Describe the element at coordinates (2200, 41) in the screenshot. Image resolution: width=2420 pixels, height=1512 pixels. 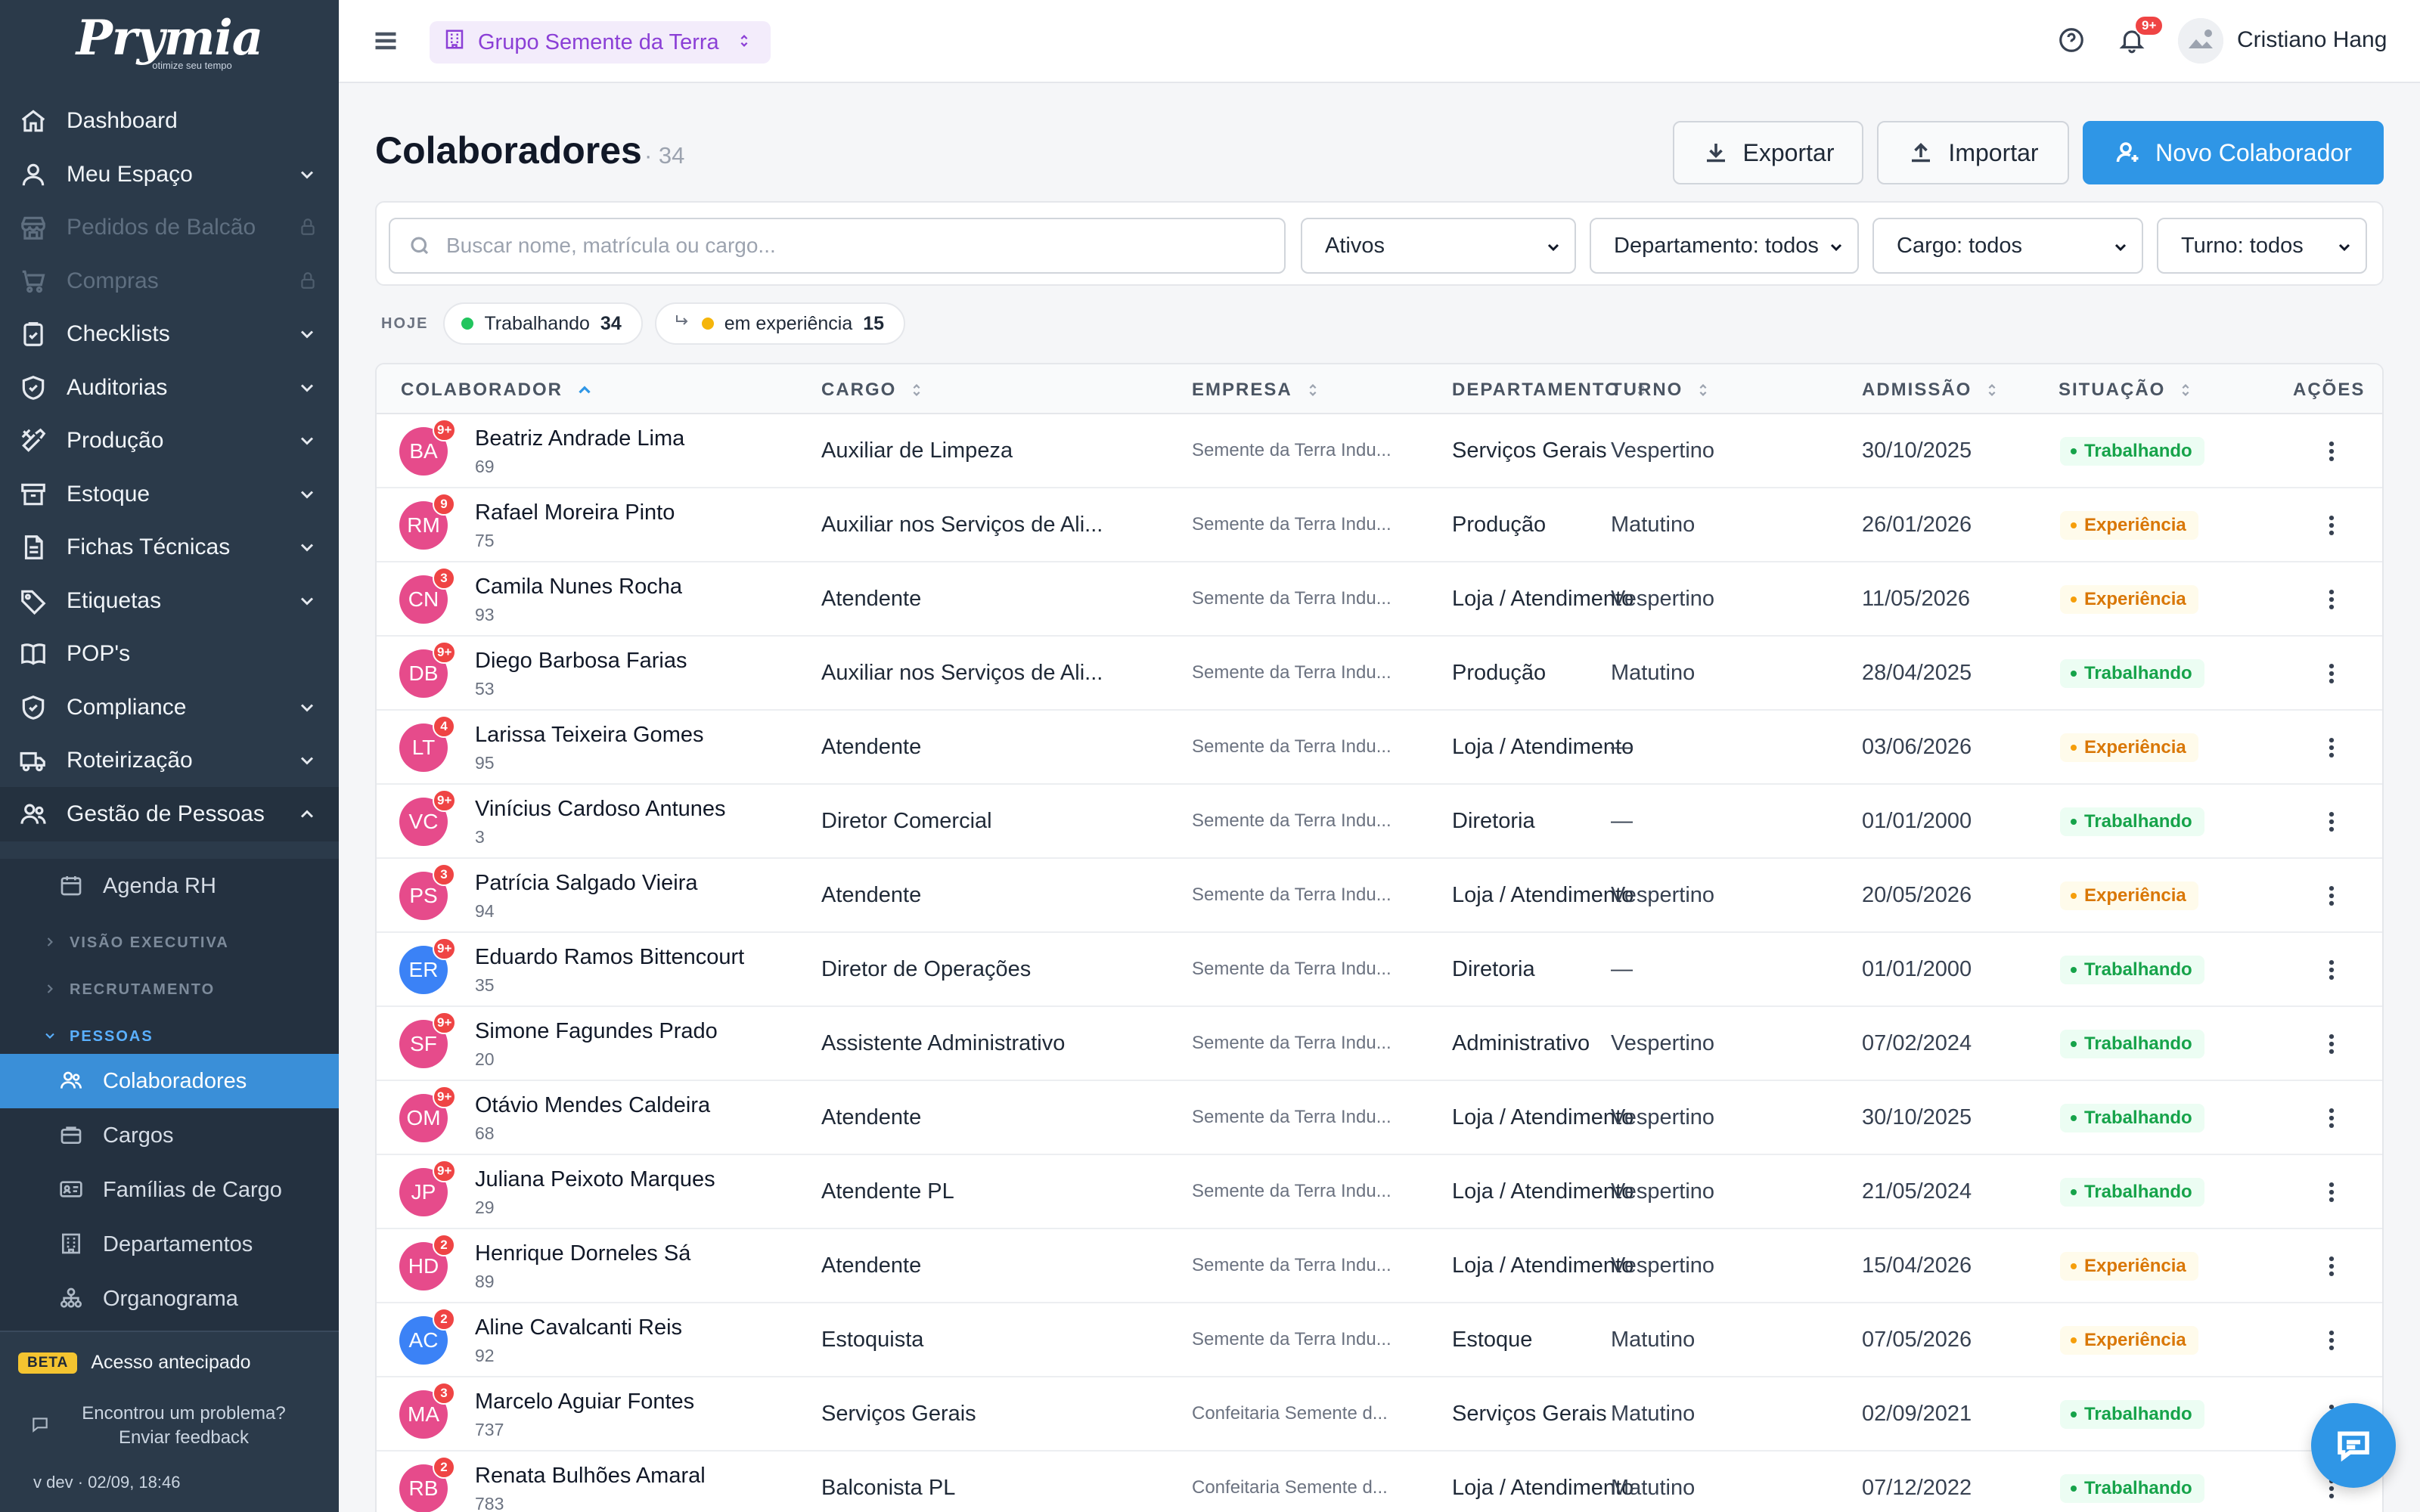
I see `user-avatar` at that location.